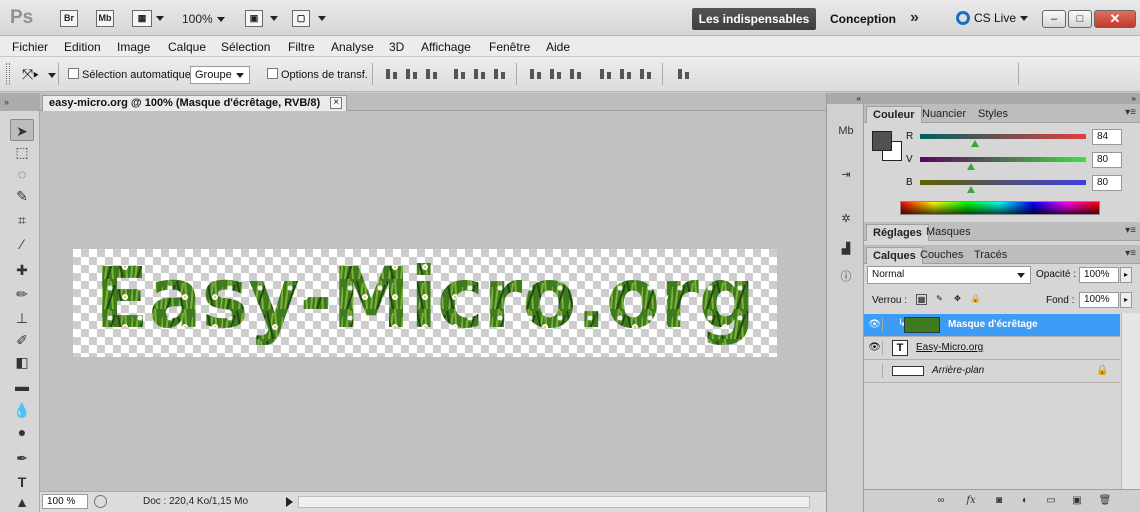 The height and width of the screenshot is (512, 1140). Describe the element at coordinates (22, 244) in the screenshot. I see `eyedropper-tool-icon: ⁄` at that location.